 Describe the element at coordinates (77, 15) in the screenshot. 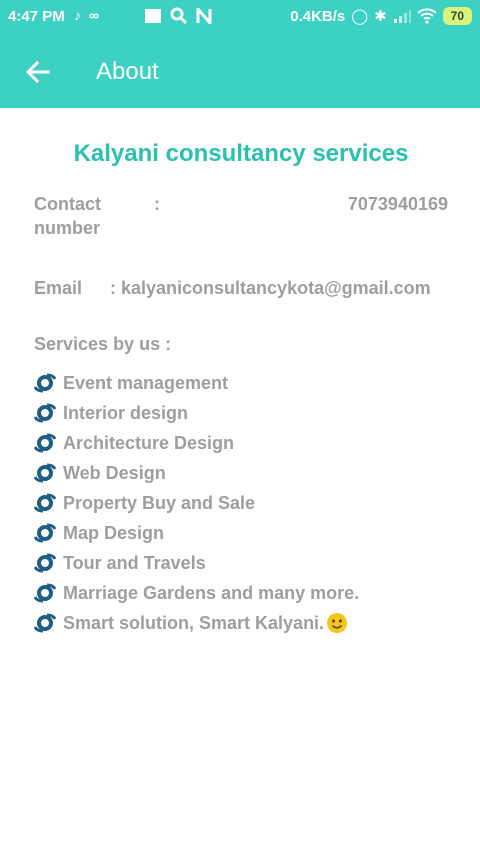

I see `music-note-icon: ♪` at that location.